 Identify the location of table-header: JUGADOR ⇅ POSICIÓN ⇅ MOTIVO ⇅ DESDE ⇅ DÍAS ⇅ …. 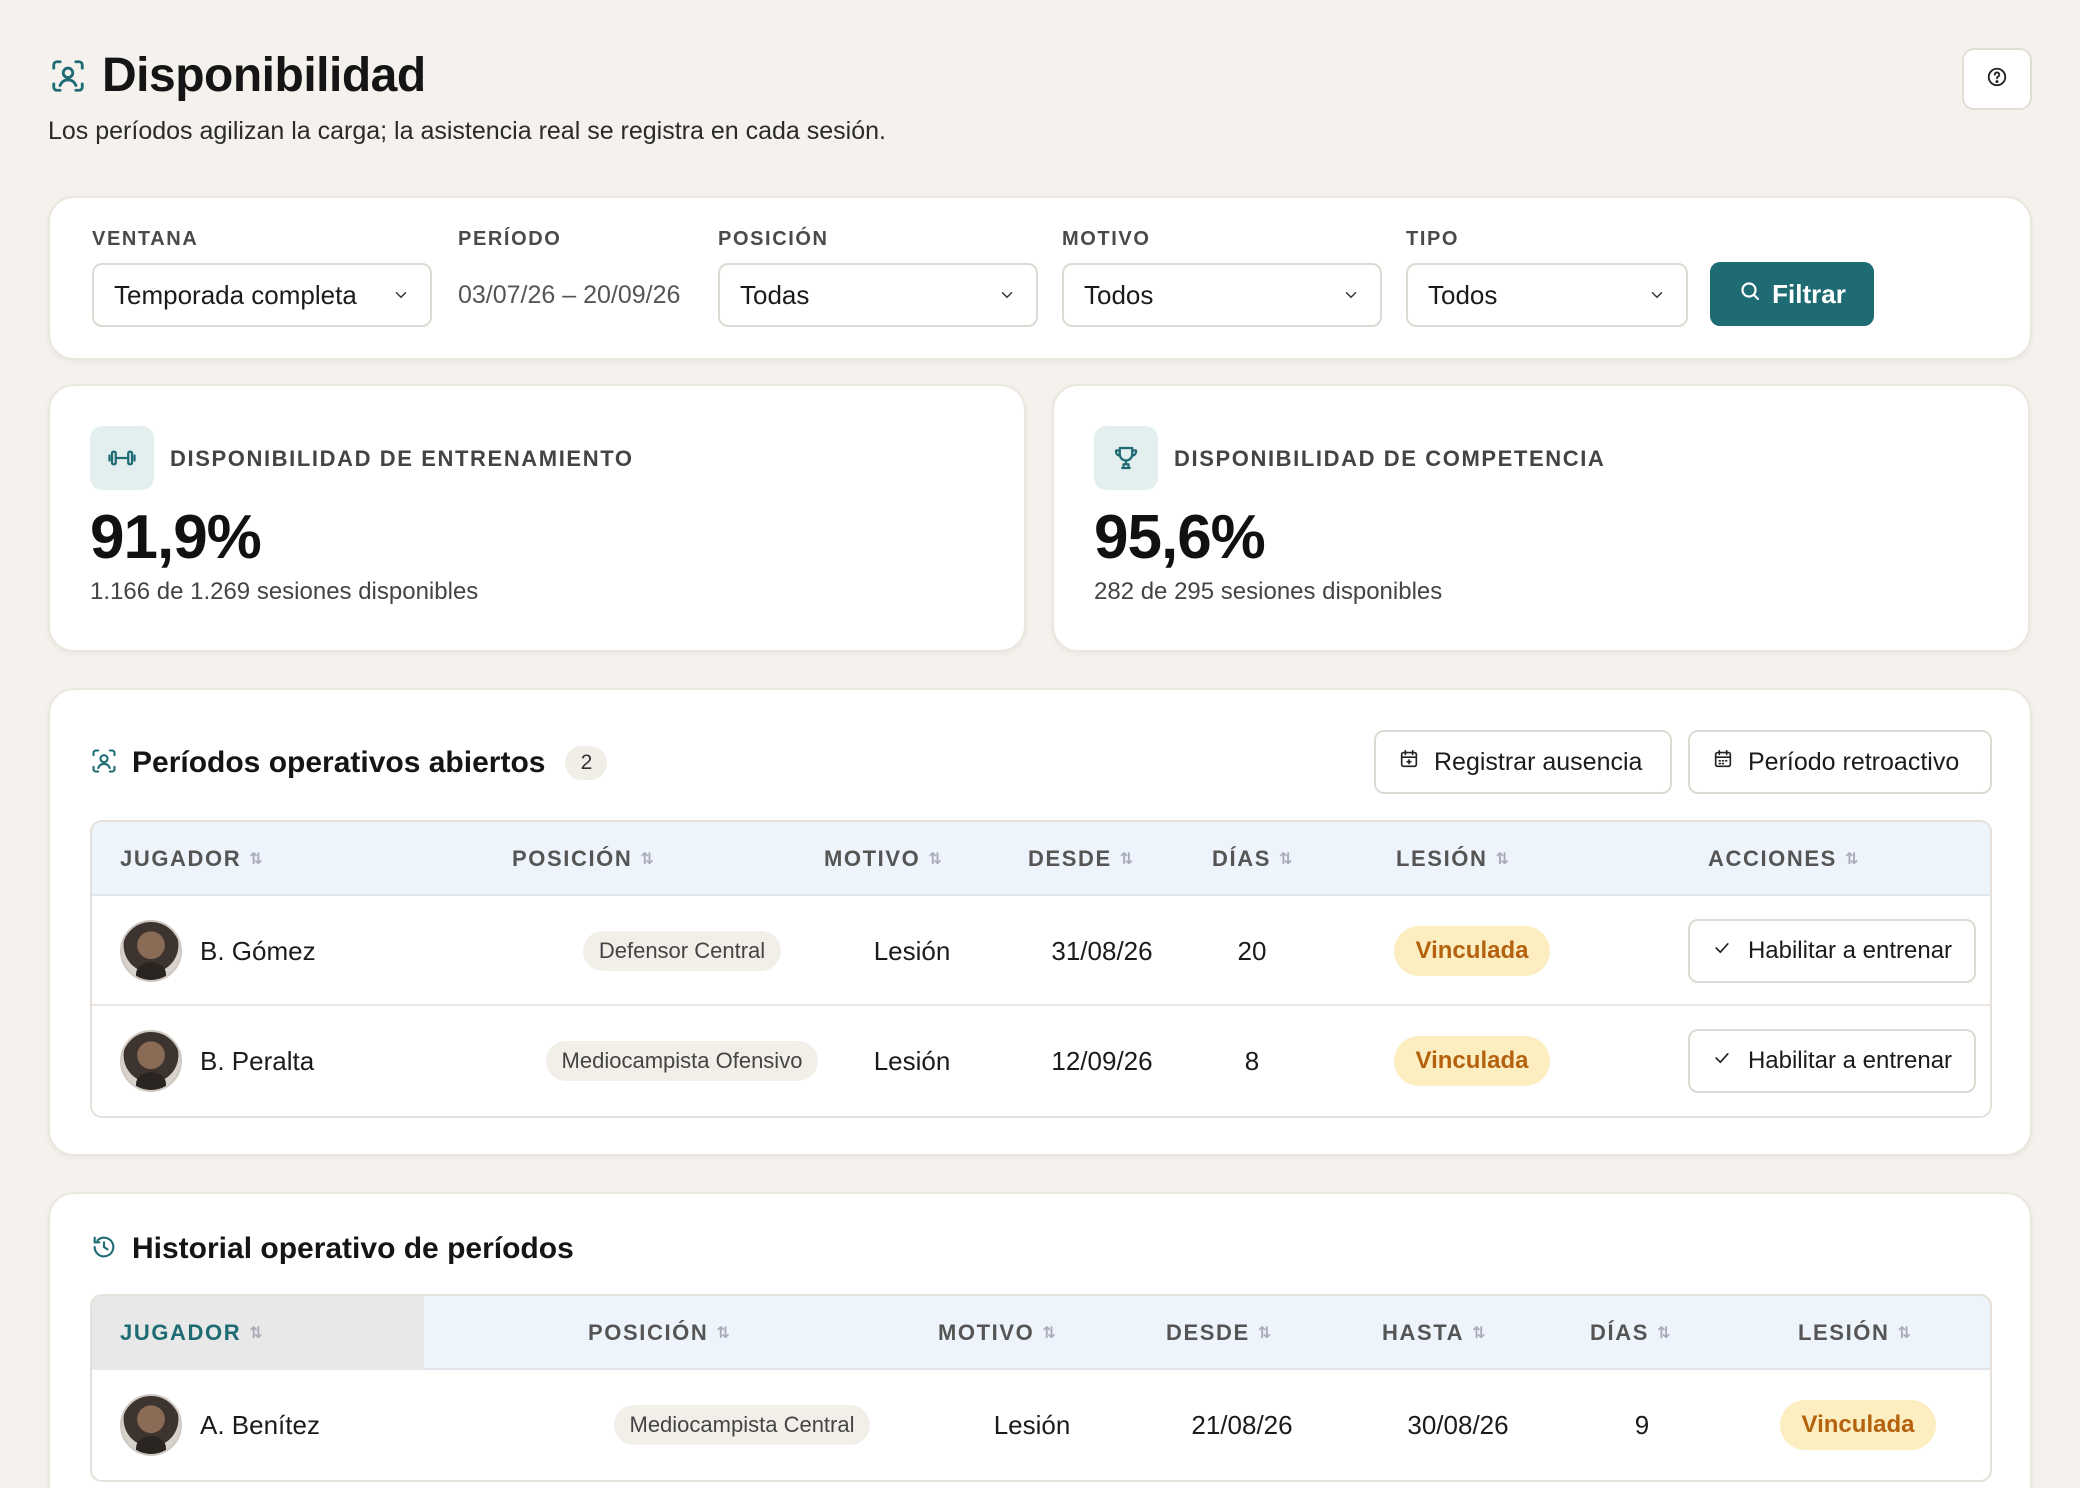
(1041, 859).